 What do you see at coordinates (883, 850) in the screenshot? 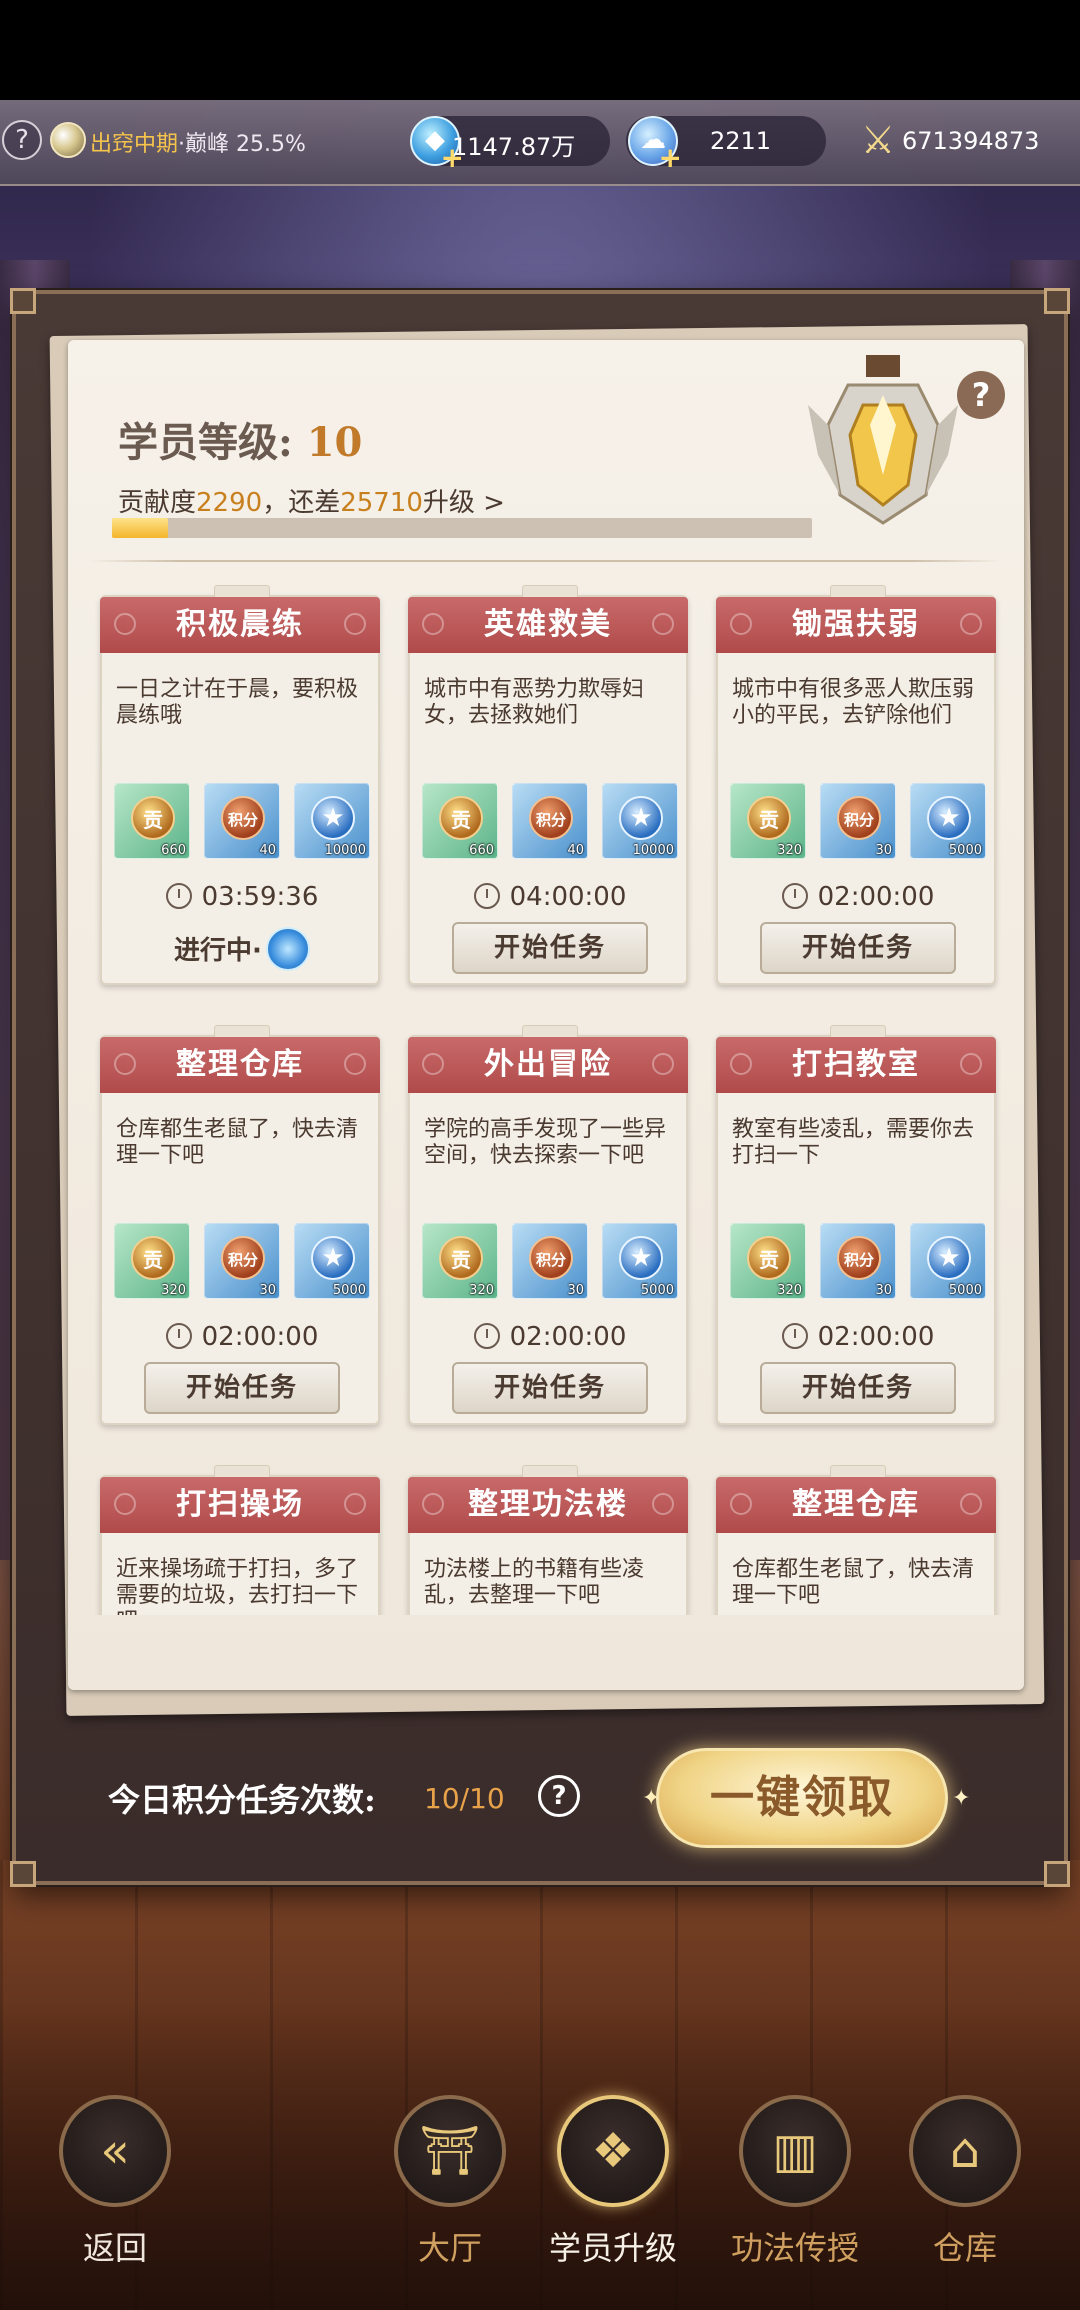
I see `reward-quantity: 30` at bounding box center [883, 850].